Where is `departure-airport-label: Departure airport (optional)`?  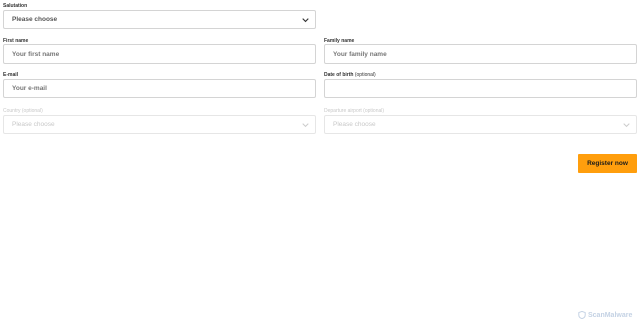 departure-airport-label: Departure airport (optional) is located at coordinates (354, 111).